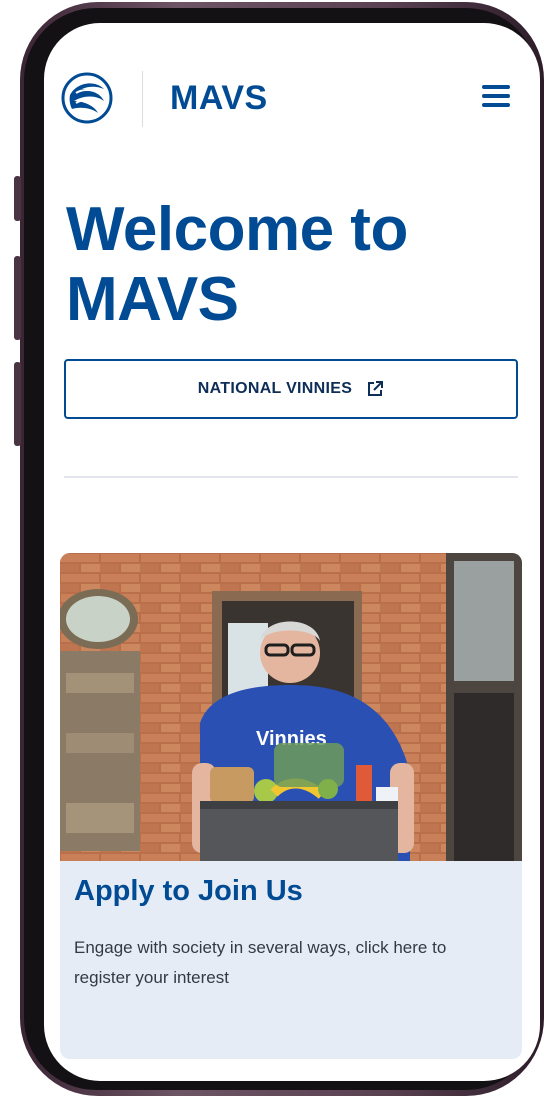  Describe the element at coordinates (292, 99) in the screenshot. I see `site-header: MAVS` at that location.